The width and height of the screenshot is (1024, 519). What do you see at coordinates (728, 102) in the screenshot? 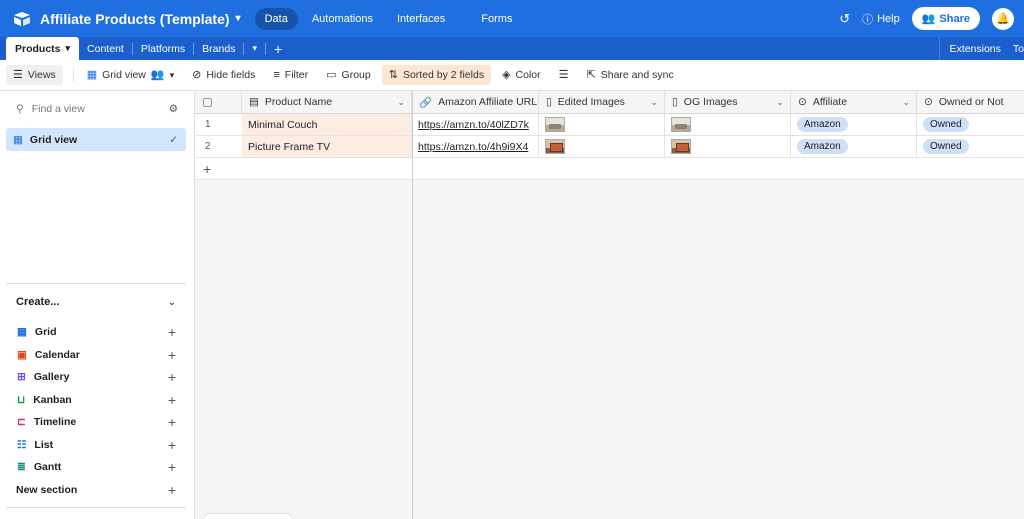
I see `column-header-og-images: ▯ OG Images ⌄` at bounding box center [728, 102].